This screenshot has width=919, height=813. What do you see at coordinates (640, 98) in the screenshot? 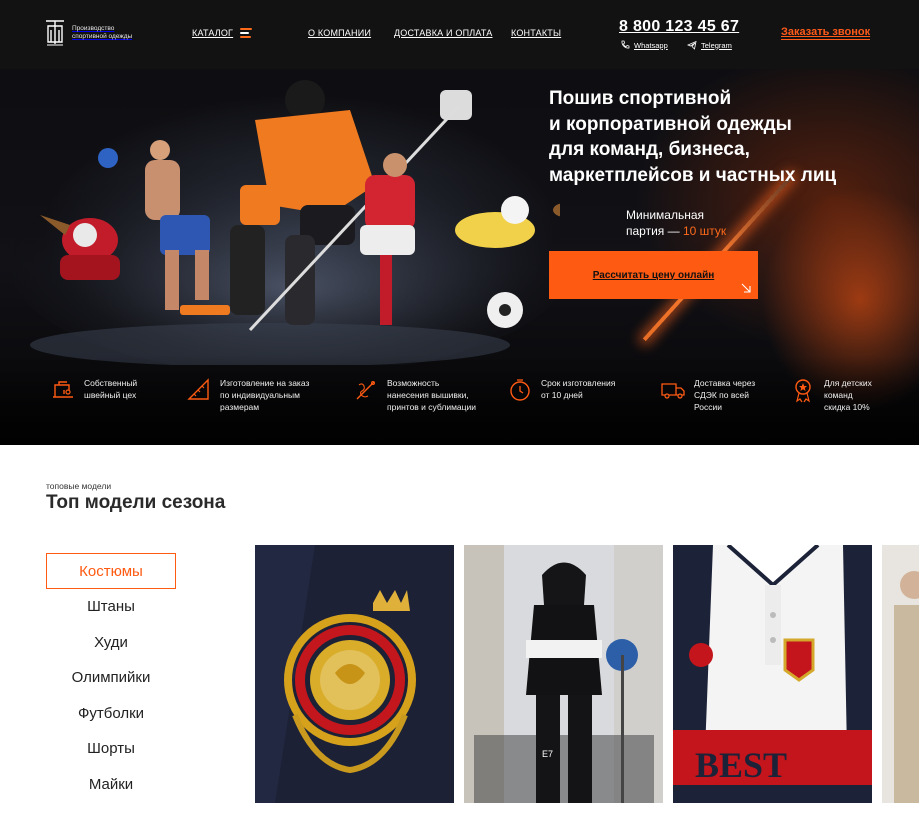
I see `hero-title-line: Пошив спортивной` at bounding box center [640, 98].